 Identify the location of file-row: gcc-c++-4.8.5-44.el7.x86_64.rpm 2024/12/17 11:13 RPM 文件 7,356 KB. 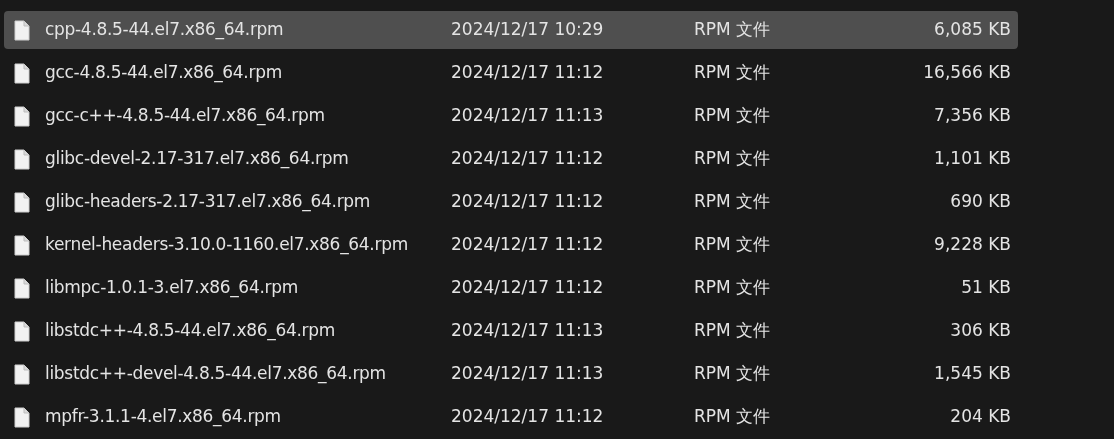
(511, 116).